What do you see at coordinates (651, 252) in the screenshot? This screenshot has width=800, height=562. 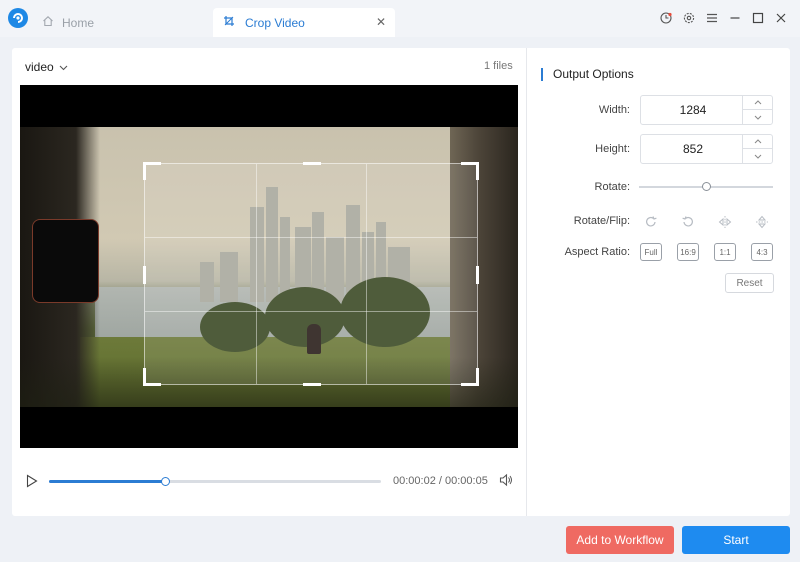 I see `ratio-full-button: Full` at bounding box center [651, 252].